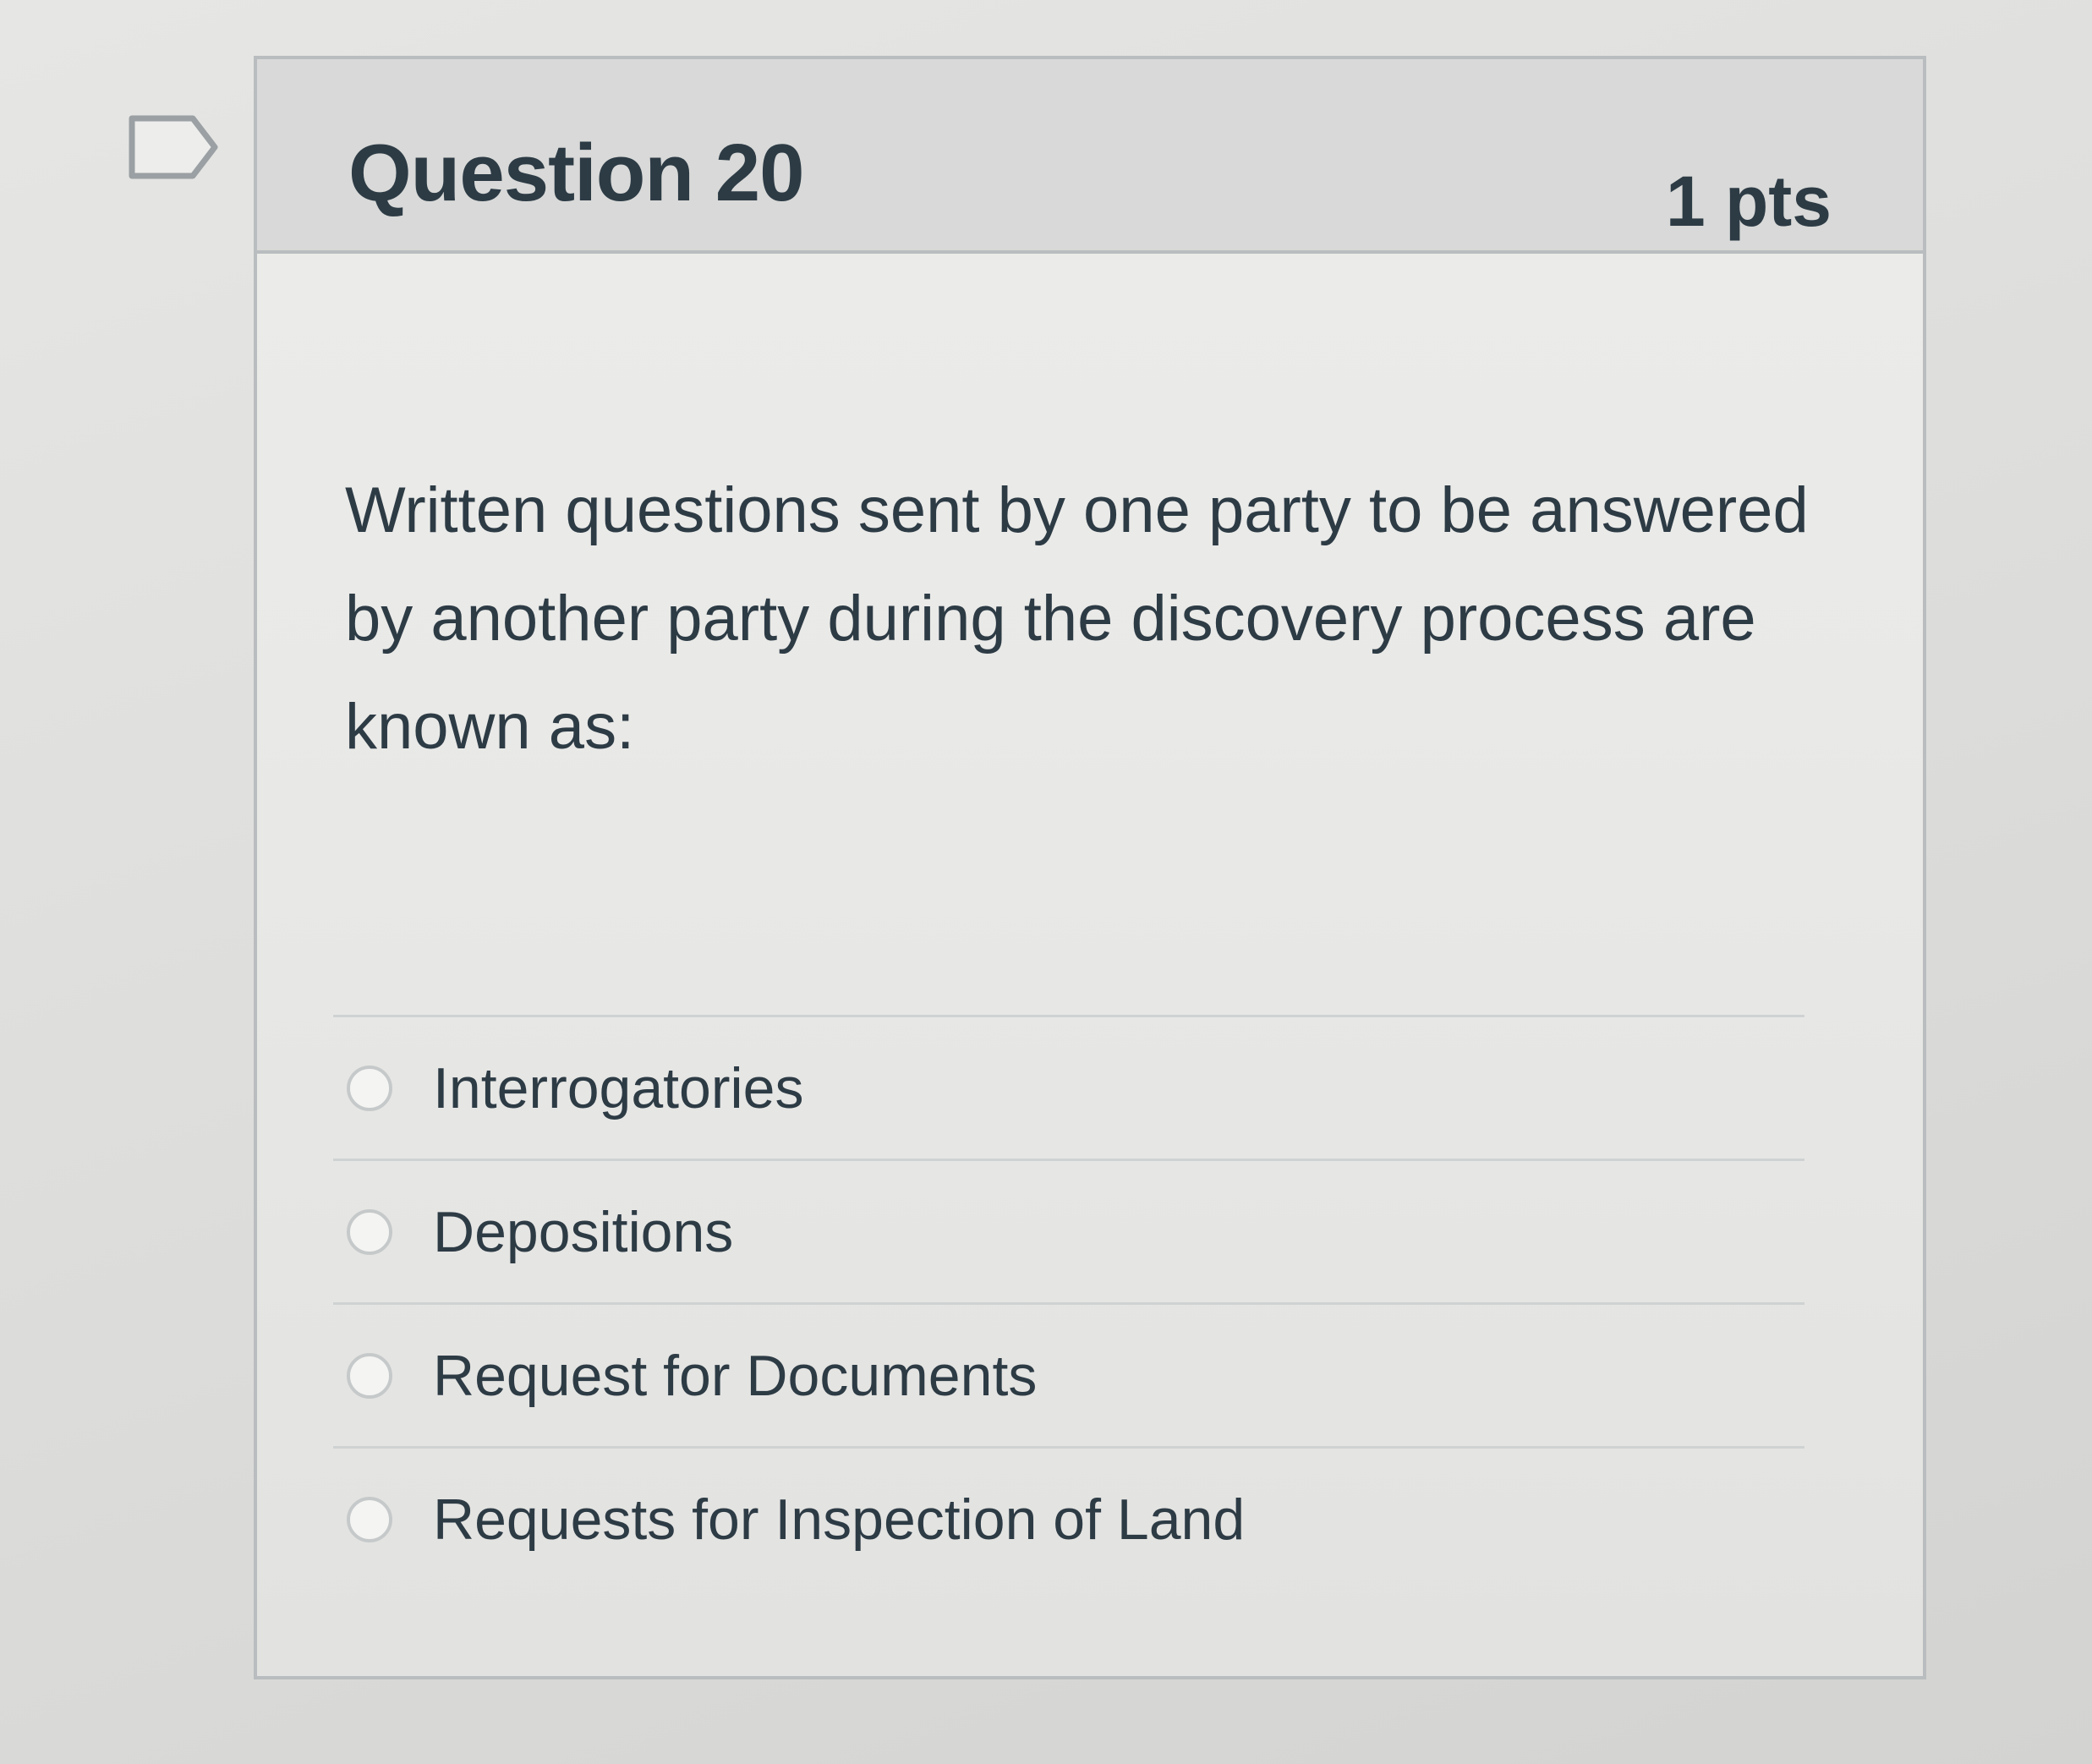 The image size is (2092, 1764). I want to click on flag-question-icon, so click(173, 147).